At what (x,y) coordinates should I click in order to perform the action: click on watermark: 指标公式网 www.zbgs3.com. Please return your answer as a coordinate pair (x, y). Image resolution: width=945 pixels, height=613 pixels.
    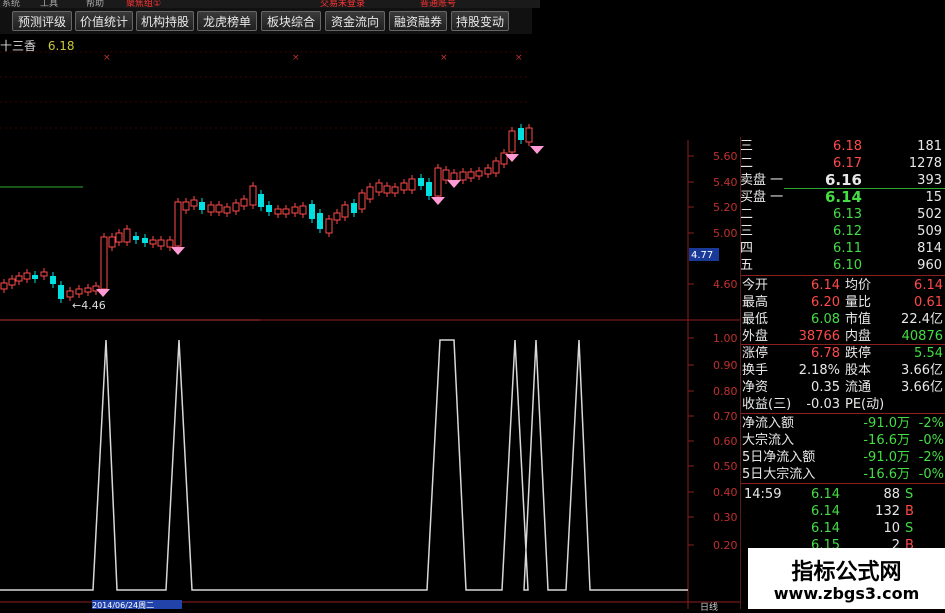
    Looking at the image, I should click on (846, 578).